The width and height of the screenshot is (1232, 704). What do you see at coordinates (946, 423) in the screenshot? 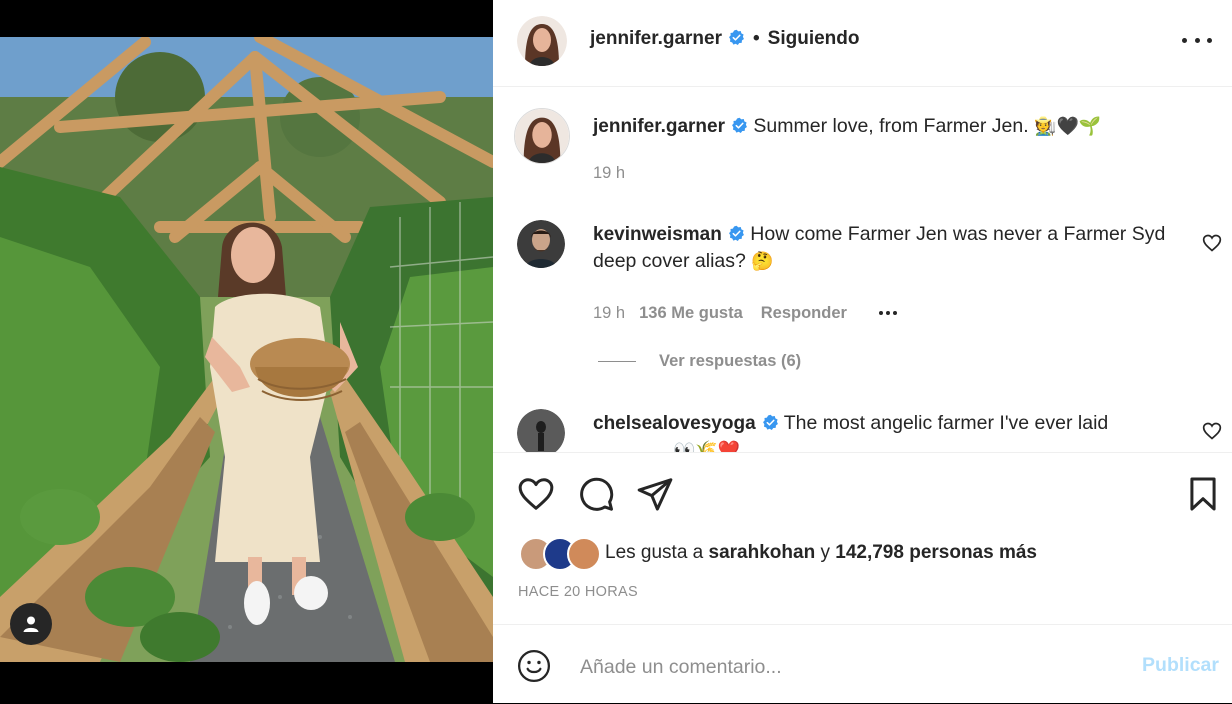
I see `comment-text: The most angelic farmer I've ever laid` at bounding box center [946, 423].